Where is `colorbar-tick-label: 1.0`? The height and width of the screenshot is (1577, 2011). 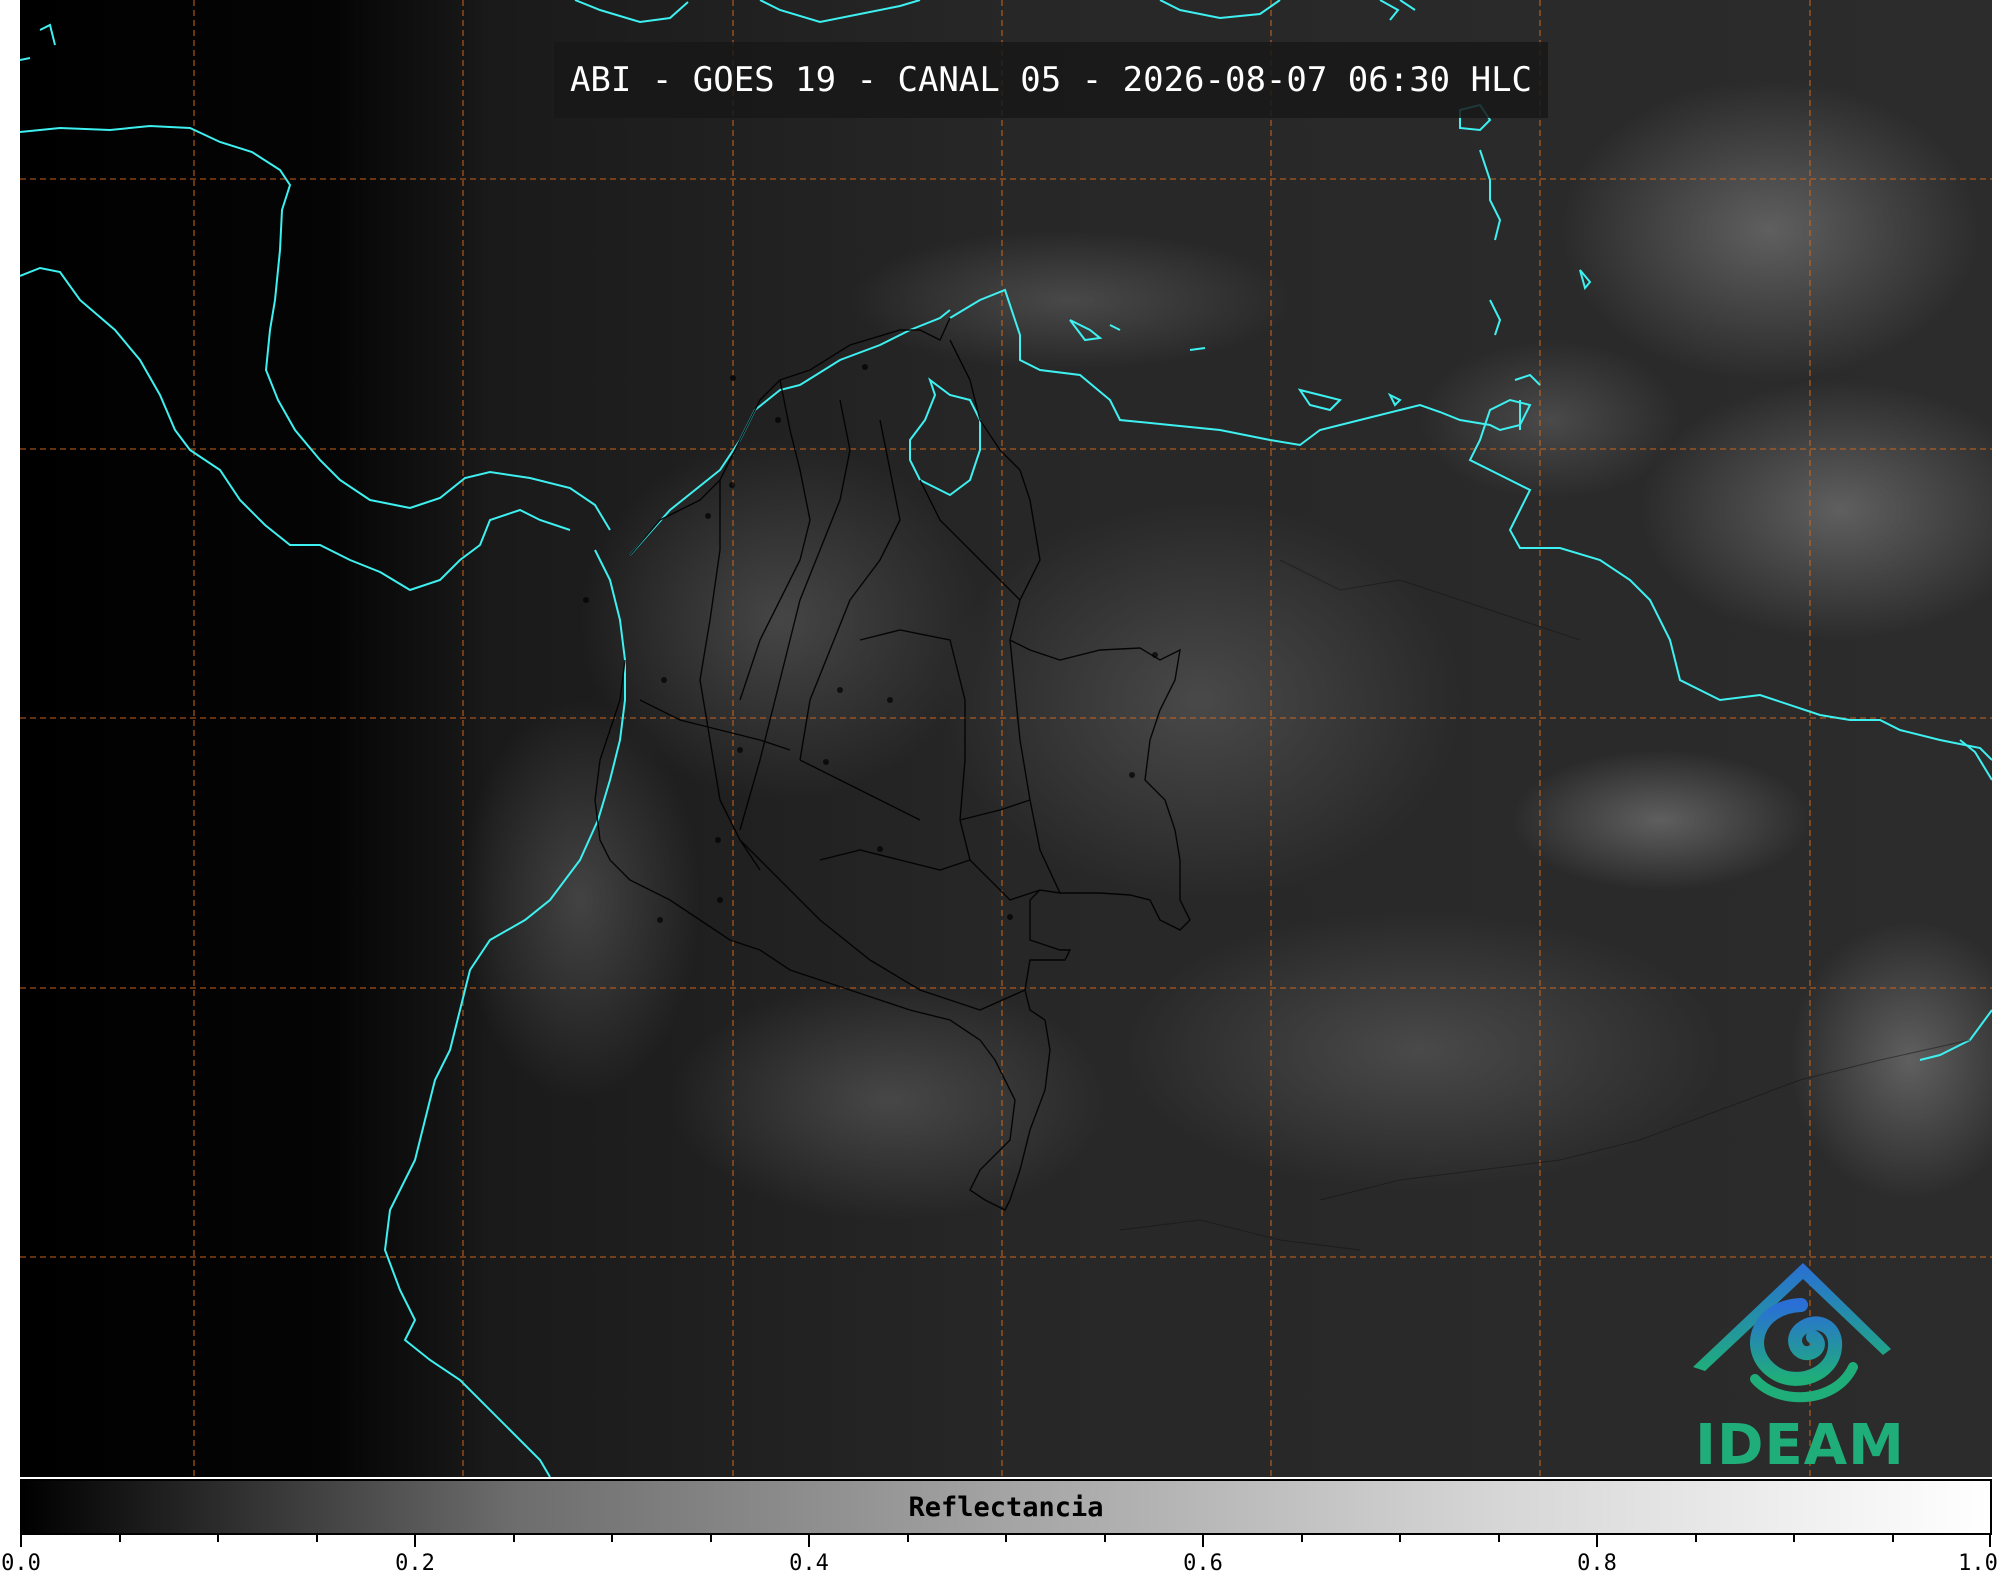
colorbar-tick-label: 1.0 is located at coordinates (1978, 1563).